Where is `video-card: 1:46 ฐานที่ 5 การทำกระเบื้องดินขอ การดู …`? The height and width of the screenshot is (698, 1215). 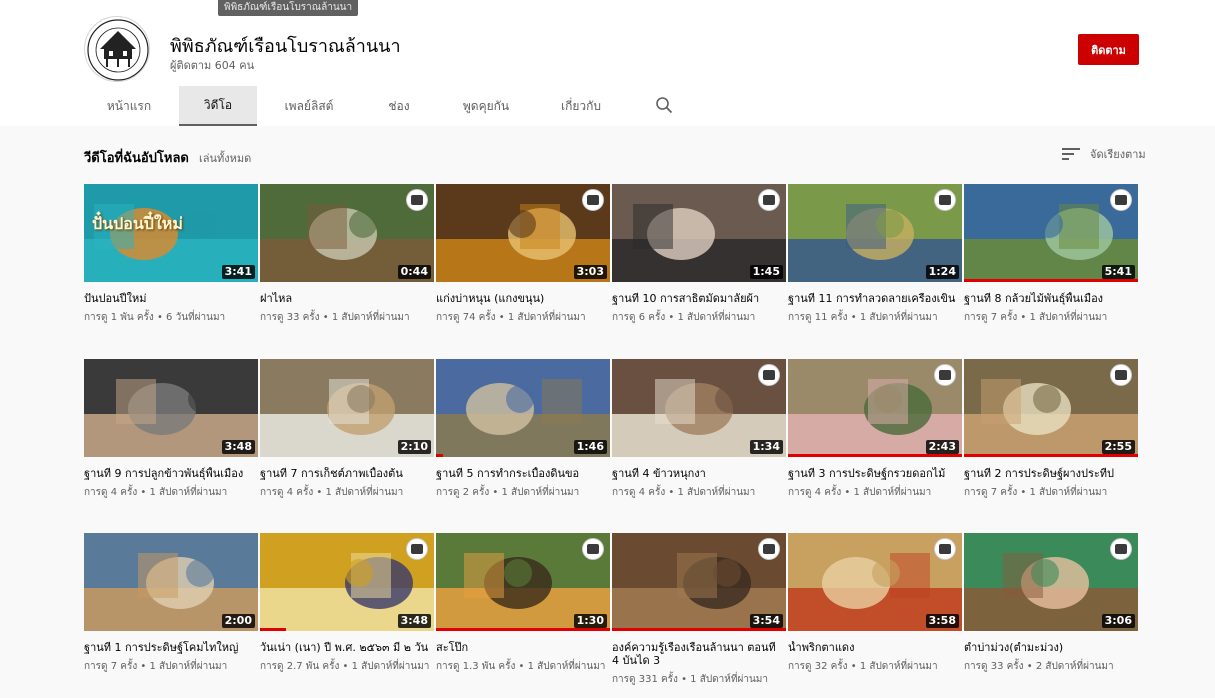 video-card: 1:46 ฐานที่ 5 การทำกระเบื้องดินขอ การดู … is located at coordinates (523, 429).